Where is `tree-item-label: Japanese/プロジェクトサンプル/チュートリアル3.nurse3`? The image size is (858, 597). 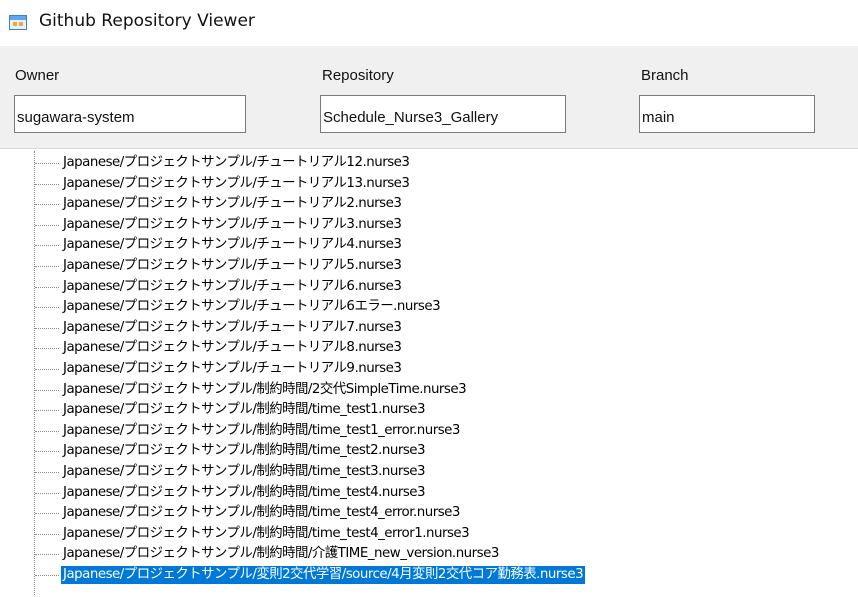 tree-item-label: Japanese/プロジェクトサンプル/チュートリアル3.nurse3 is located at coordinates (232, 224).